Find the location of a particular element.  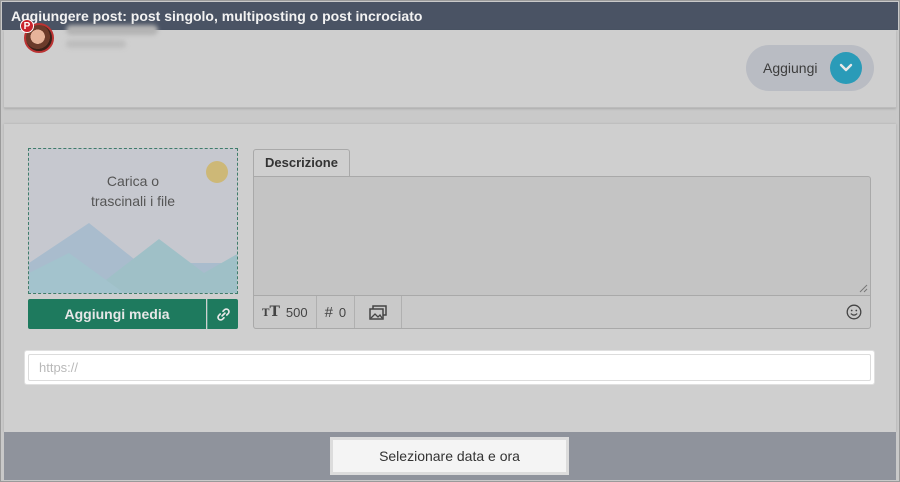

hashtag-count: 0 is located at coordinates (342, 312).